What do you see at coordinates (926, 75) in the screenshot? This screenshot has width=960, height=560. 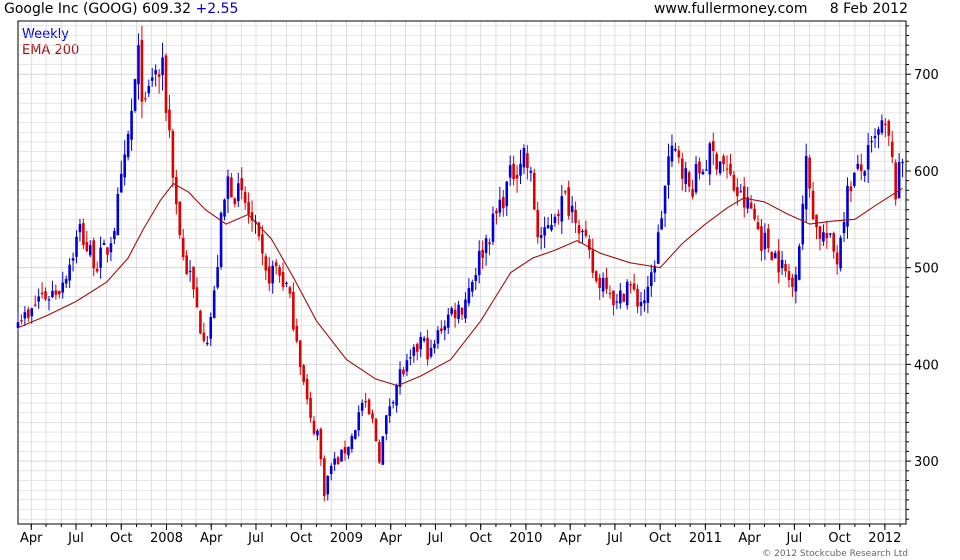 I see `y-tick-label: 700` at bounding box center [926, 75].